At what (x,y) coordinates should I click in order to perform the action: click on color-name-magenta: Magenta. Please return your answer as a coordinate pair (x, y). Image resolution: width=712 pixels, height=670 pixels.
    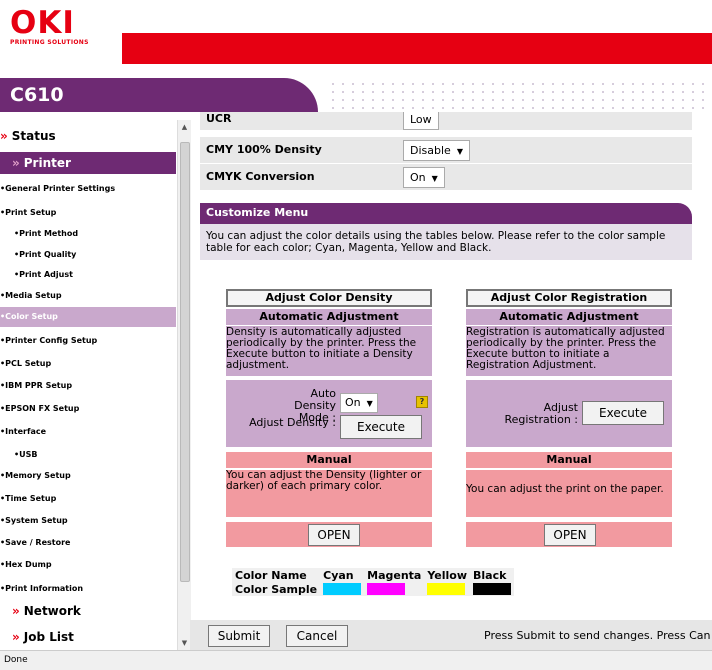
    Looking at the image, I should click on (394, 575).